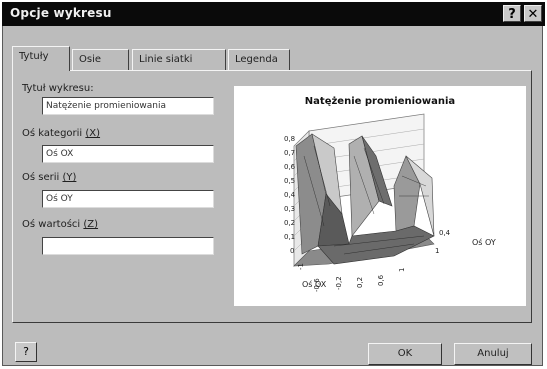 The width and height of the screenshot is (547, 369). What do you see at coordinates (290, 153) in the screenshot?
I see `z-tick: 0,7` at bounding box center [290, 153].